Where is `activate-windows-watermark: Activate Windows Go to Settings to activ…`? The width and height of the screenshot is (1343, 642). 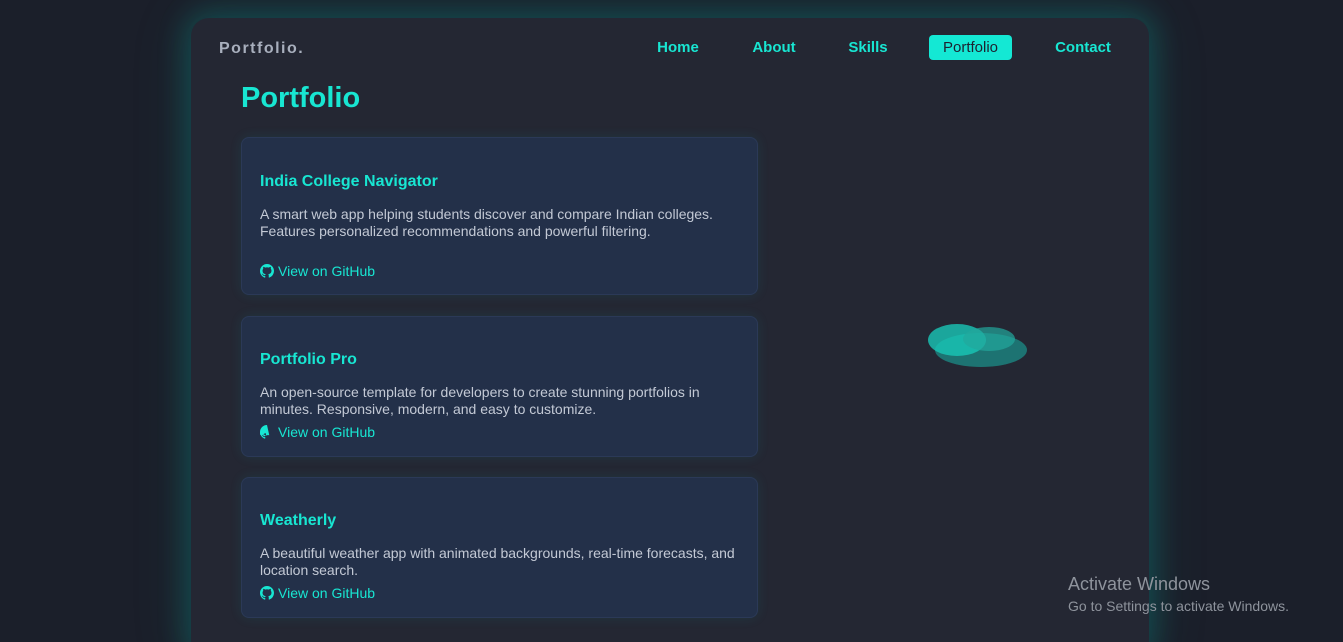
activate-windows-watermark: Activate Windows Go to Settings to activ… is located at coordinates (1178, 594).